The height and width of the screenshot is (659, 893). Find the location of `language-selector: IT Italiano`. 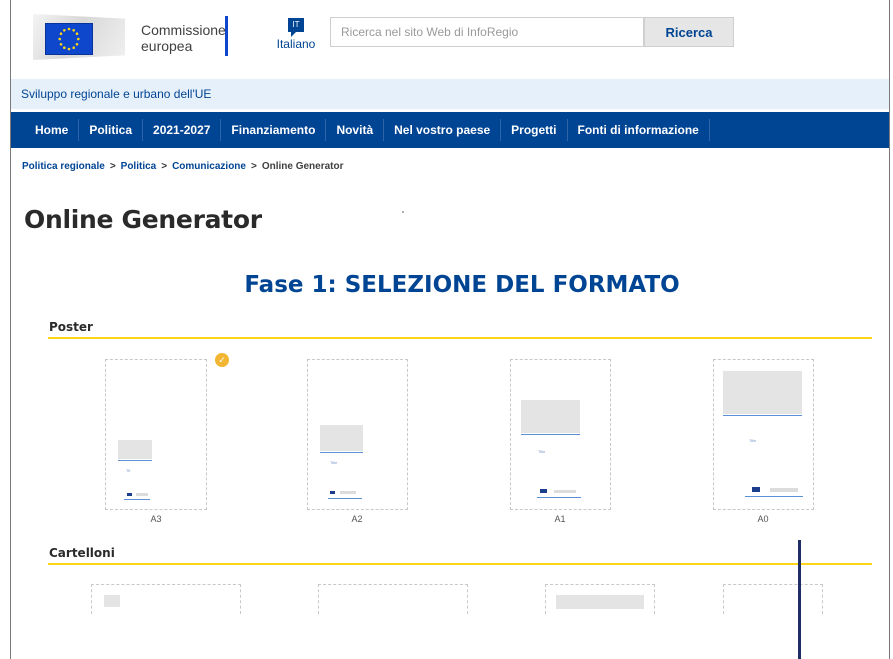

language-selector: IT Italiano is located at coordinates (296, 32).